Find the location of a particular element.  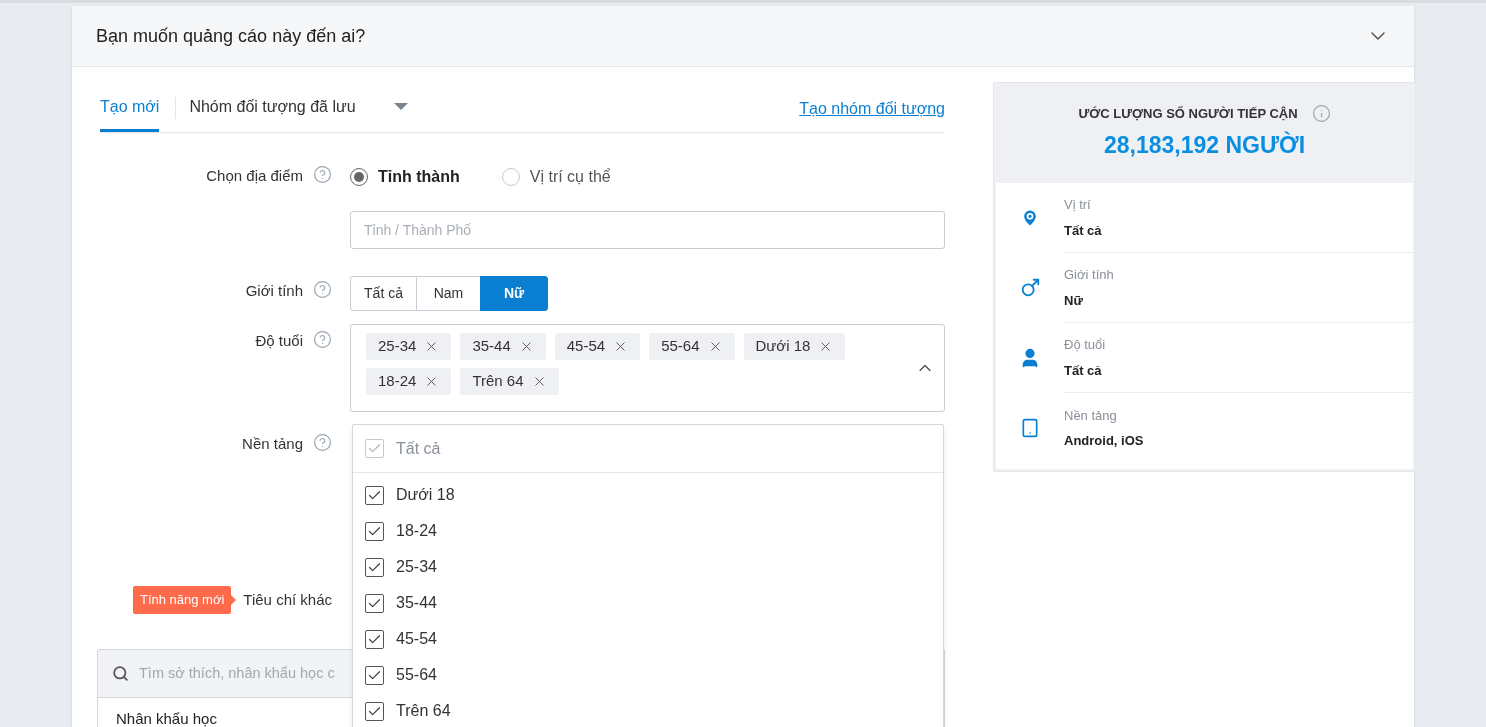

caret-icon is located at coordinates (400, 107).